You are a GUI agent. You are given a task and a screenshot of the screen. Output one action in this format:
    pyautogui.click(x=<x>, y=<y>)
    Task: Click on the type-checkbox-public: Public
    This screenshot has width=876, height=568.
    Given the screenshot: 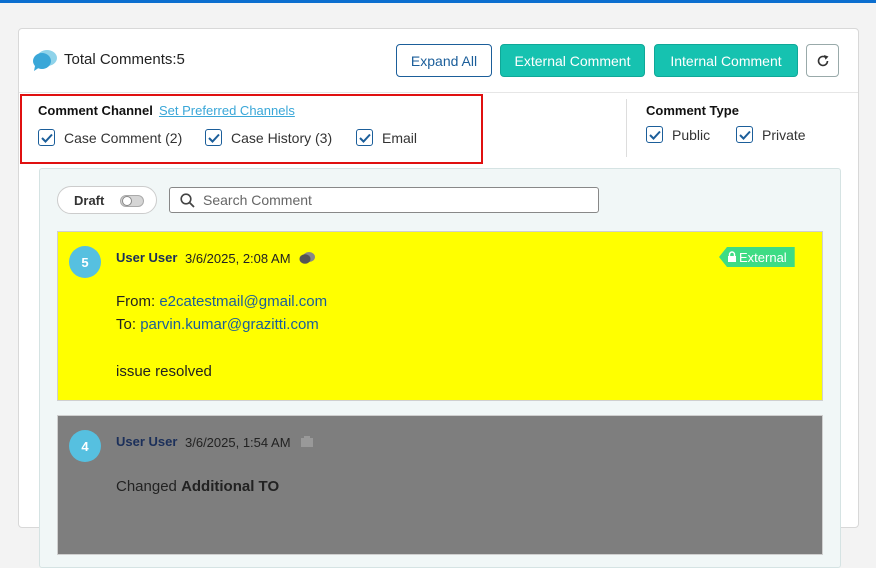 What is the action you would take?
    pyautogui.click(x=678, y=134)
    